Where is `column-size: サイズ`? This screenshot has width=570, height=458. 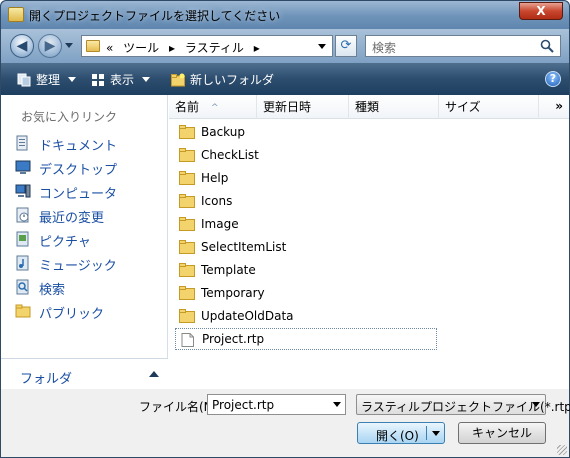
column-size: サイズ is located at coordinates (489, 107).